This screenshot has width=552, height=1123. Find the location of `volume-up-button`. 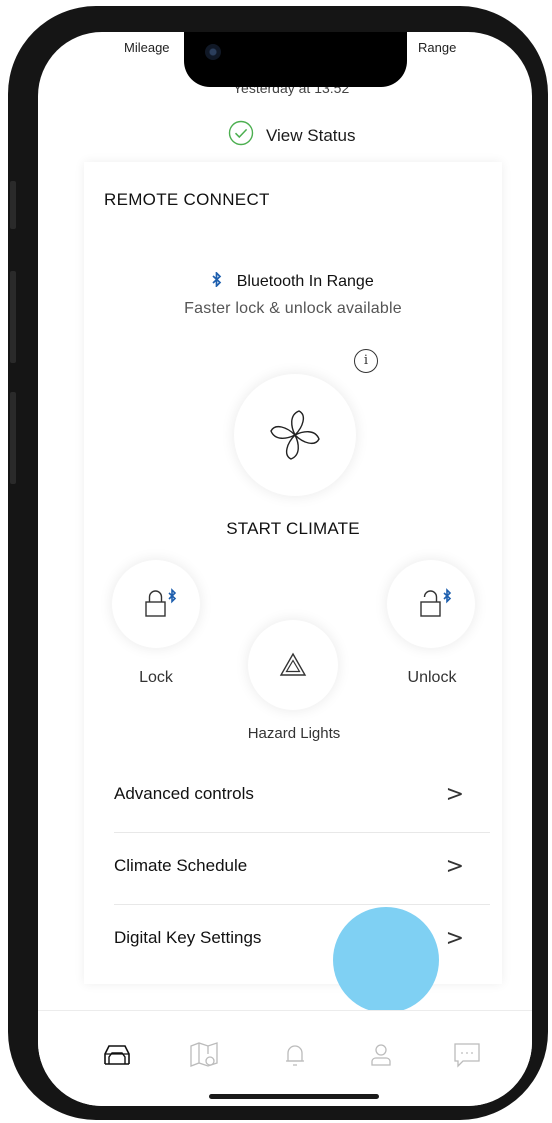

volume-up-button is located at coordinates (13, 317).